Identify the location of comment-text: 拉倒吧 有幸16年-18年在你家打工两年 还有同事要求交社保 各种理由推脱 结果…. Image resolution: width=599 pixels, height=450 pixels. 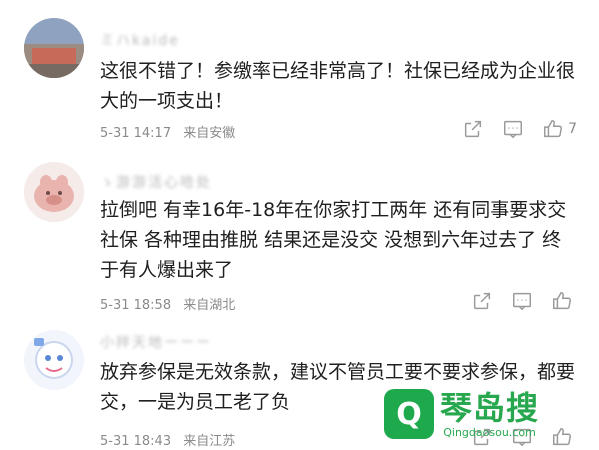
(333, 240).